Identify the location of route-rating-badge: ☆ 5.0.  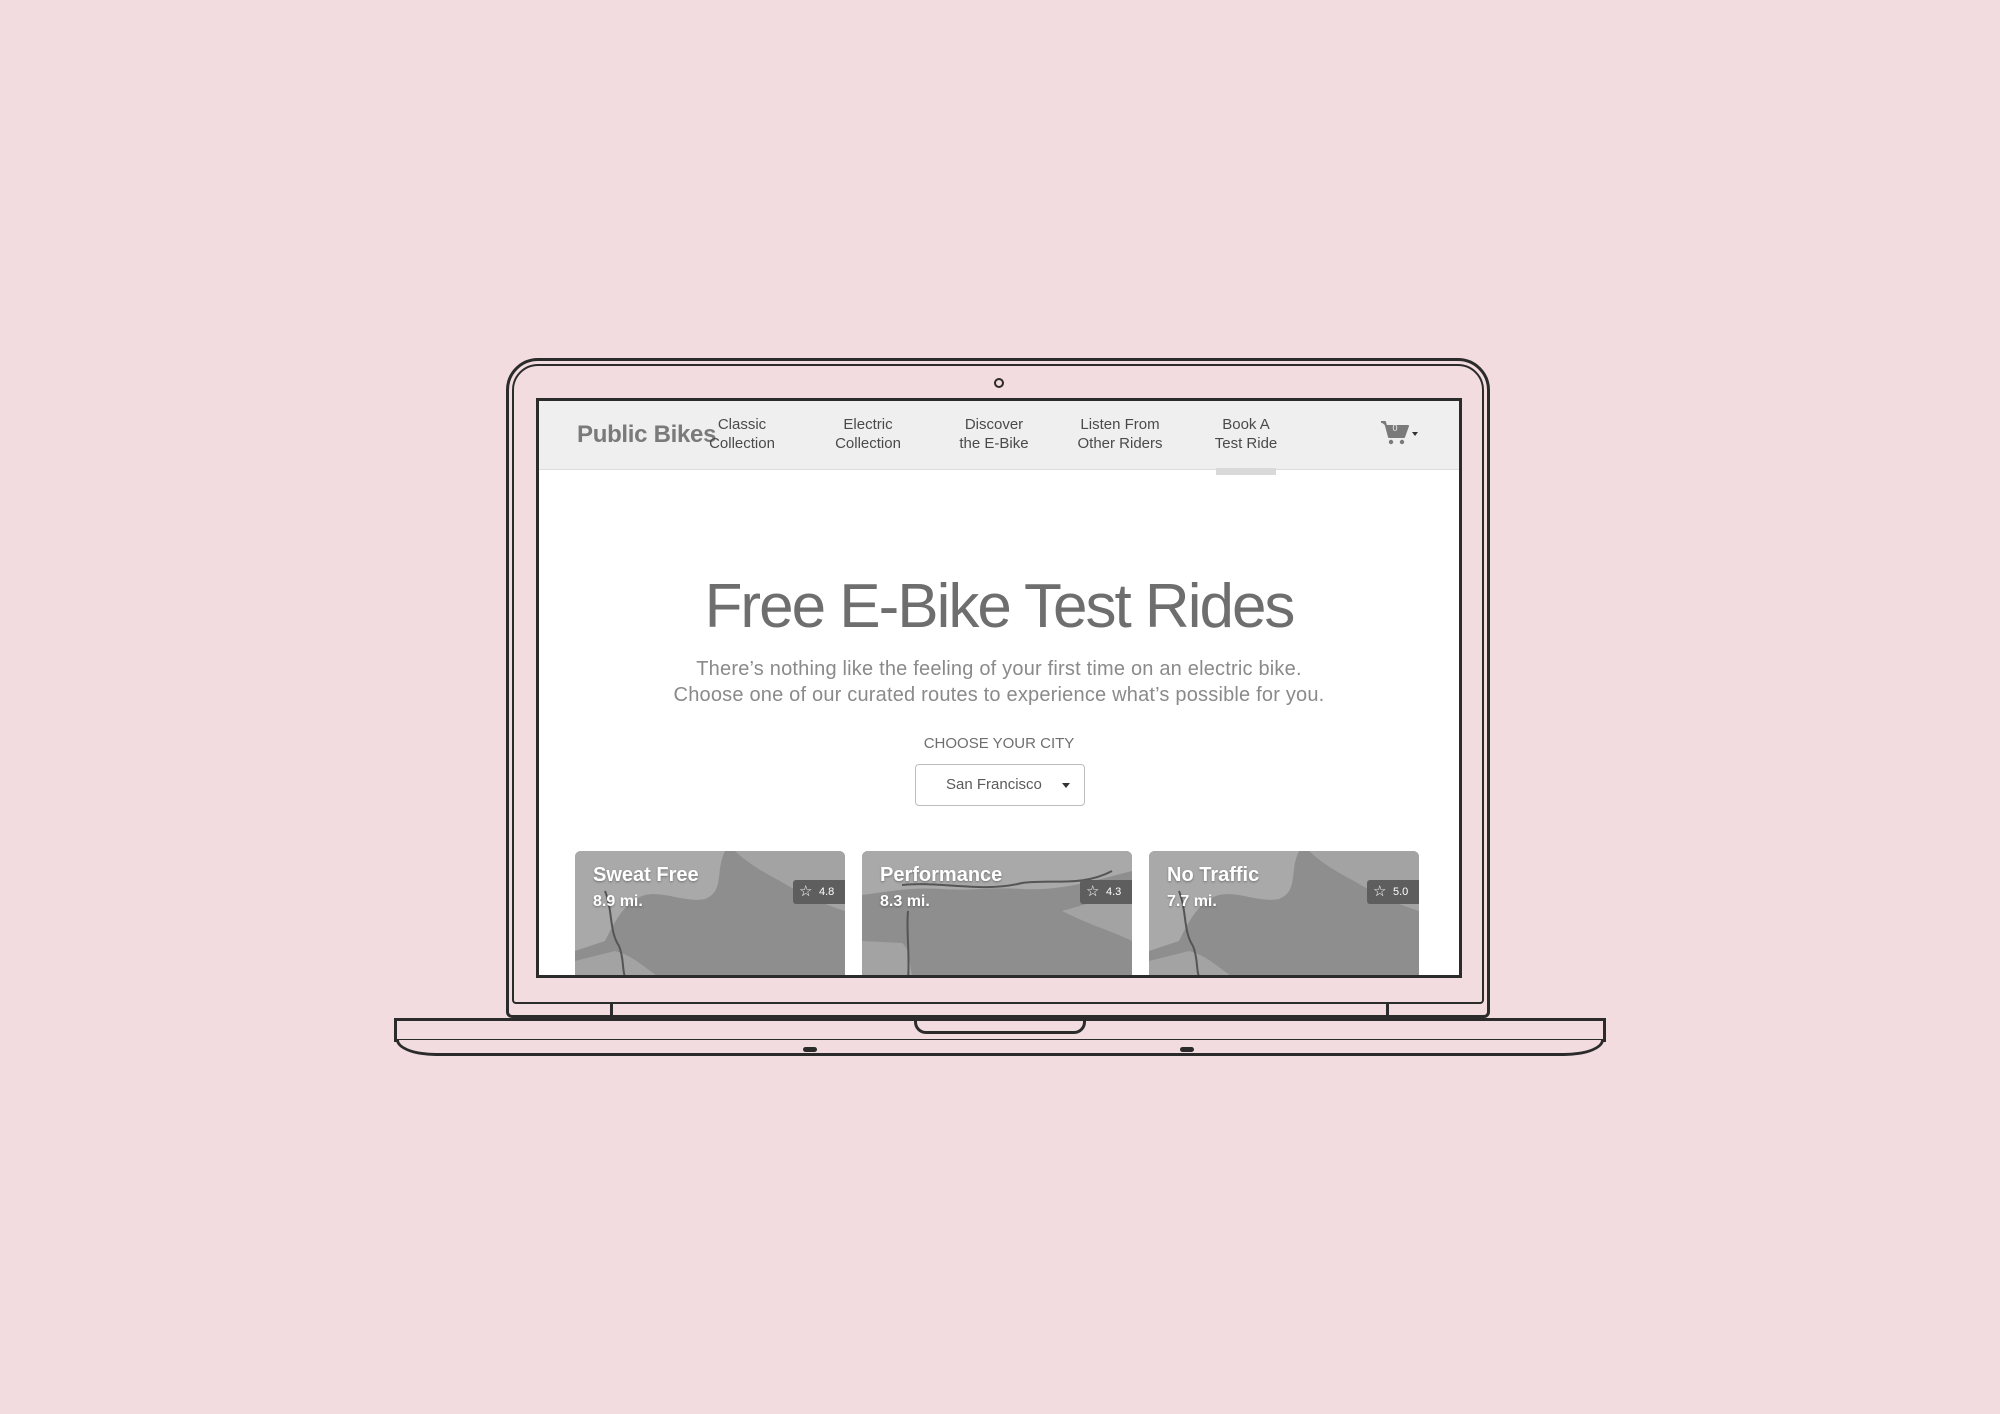
(1393, 892).